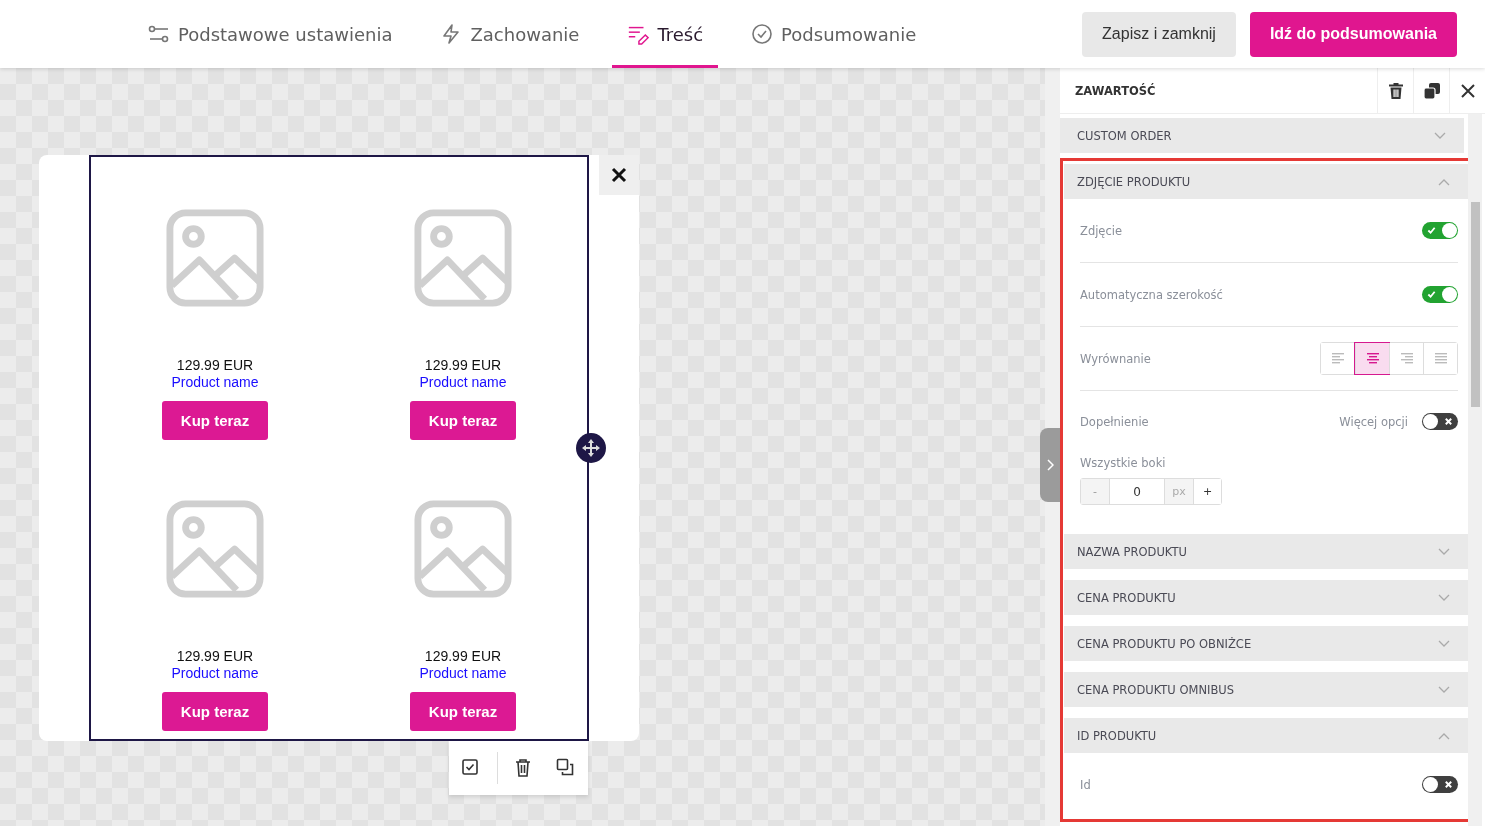 The height and width of the screenshot is (826, 1485). I want to click on save-close-button: Zapisz i zamknij, so click(1159, 34).